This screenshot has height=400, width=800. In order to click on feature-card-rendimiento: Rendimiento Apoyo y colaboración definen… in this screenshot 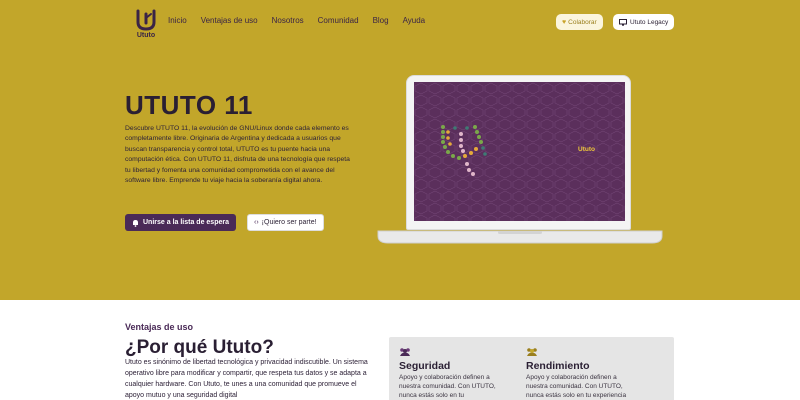, I will do `click(595, 368)`.